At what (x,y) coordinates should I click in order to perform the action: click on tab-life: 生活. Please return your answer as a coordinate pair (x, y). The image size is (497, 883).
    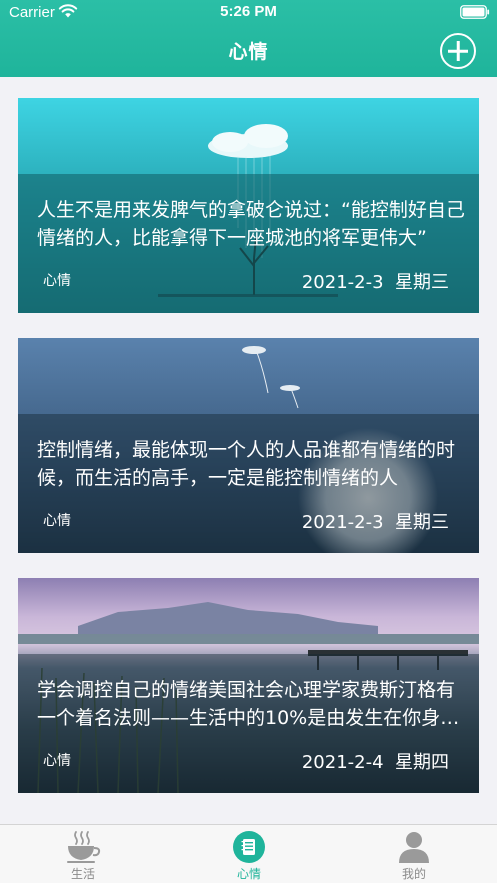
    Looking at the image, I should click on (83, 854).